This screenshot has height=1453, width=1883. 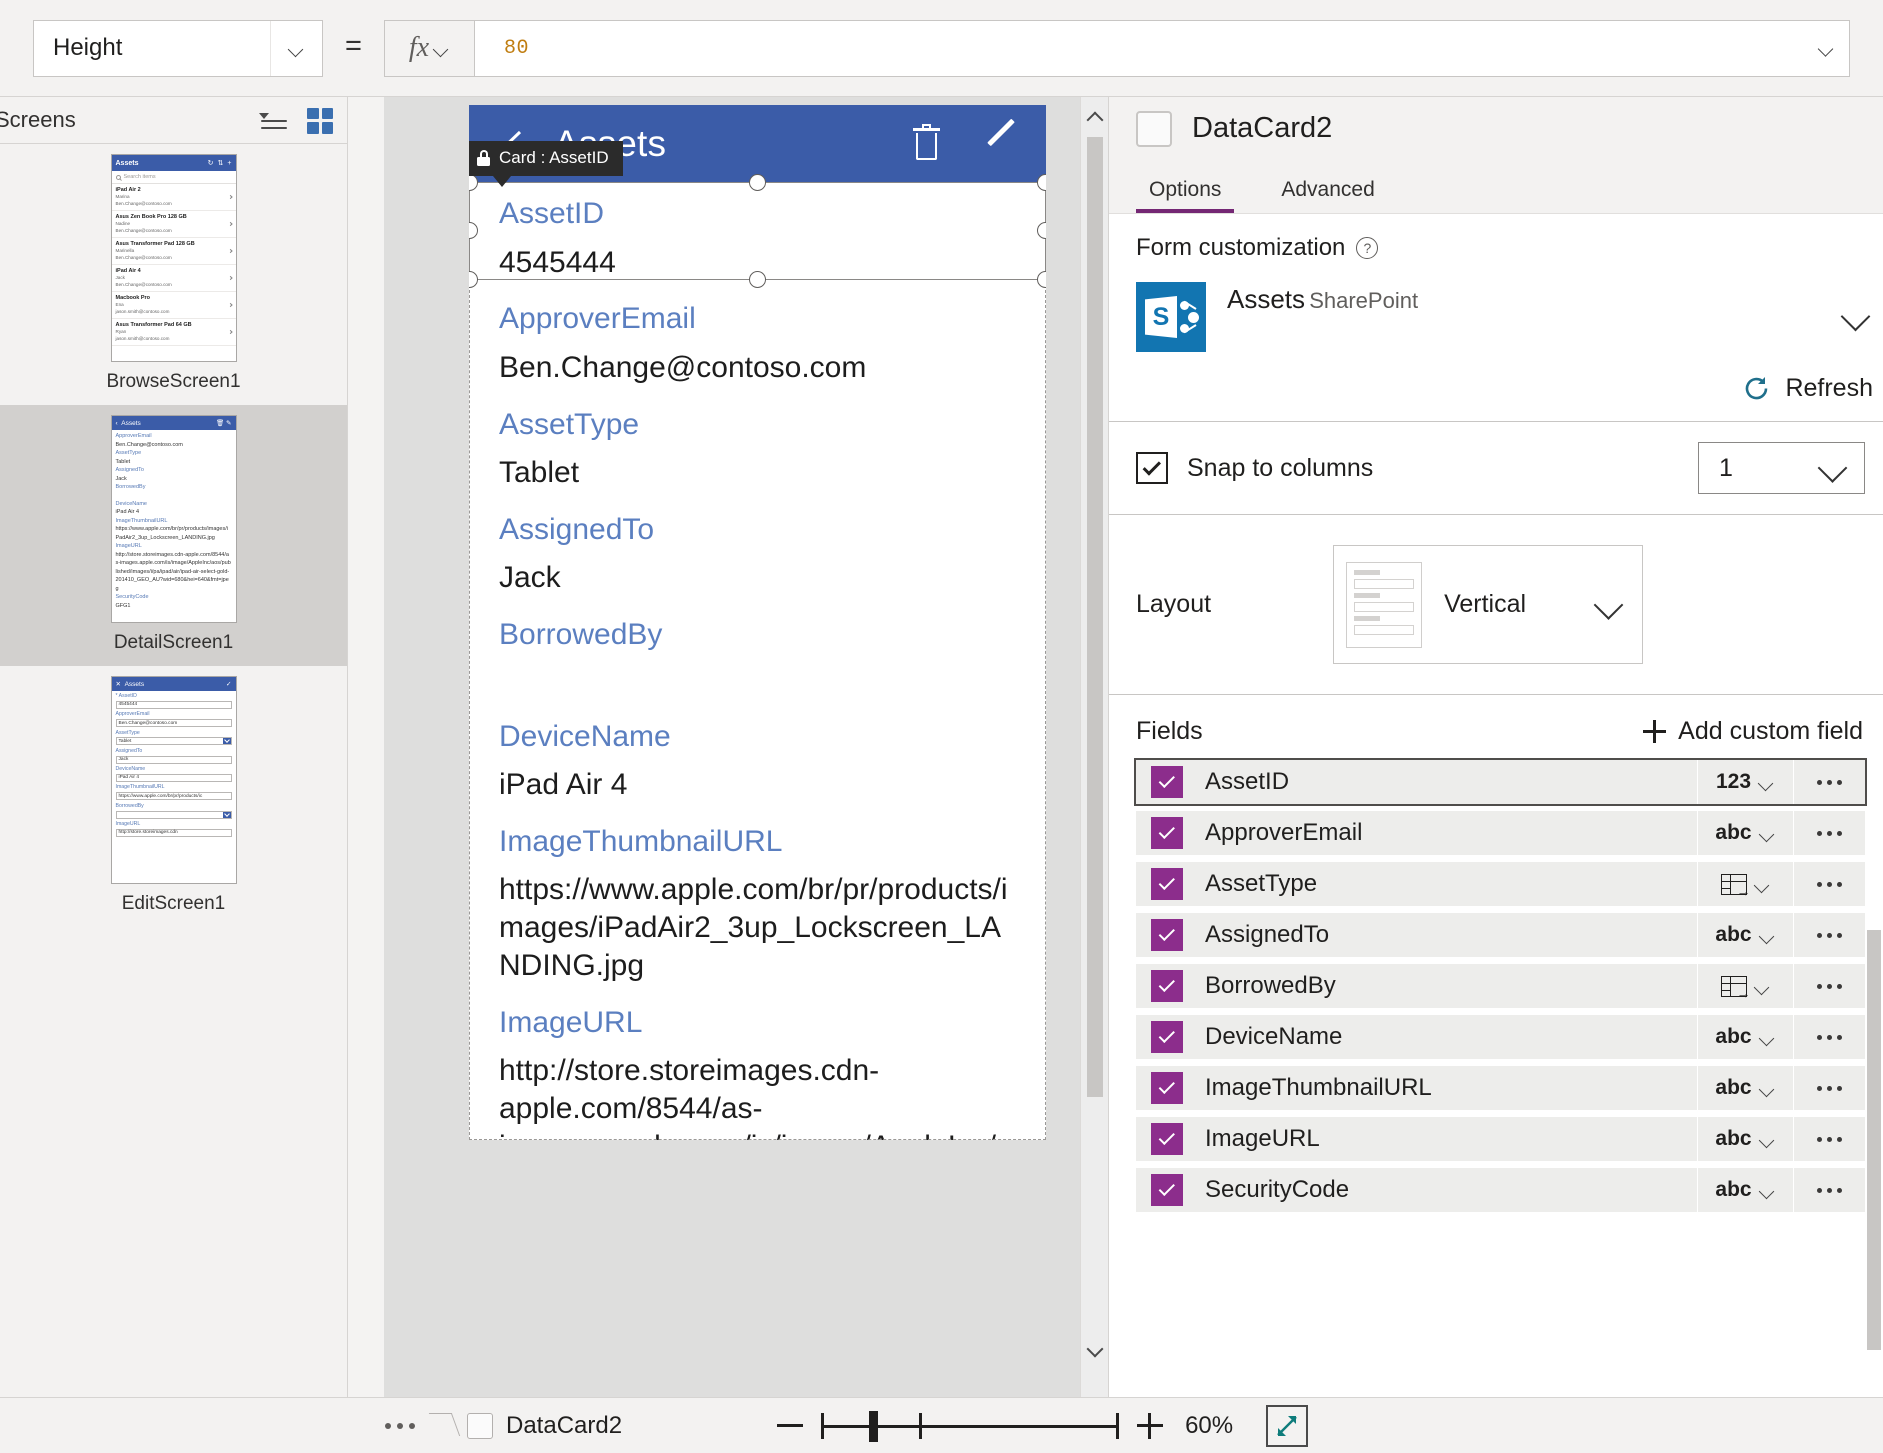 I want to click on chevron-up-icon, so click(x=1095, y=116).